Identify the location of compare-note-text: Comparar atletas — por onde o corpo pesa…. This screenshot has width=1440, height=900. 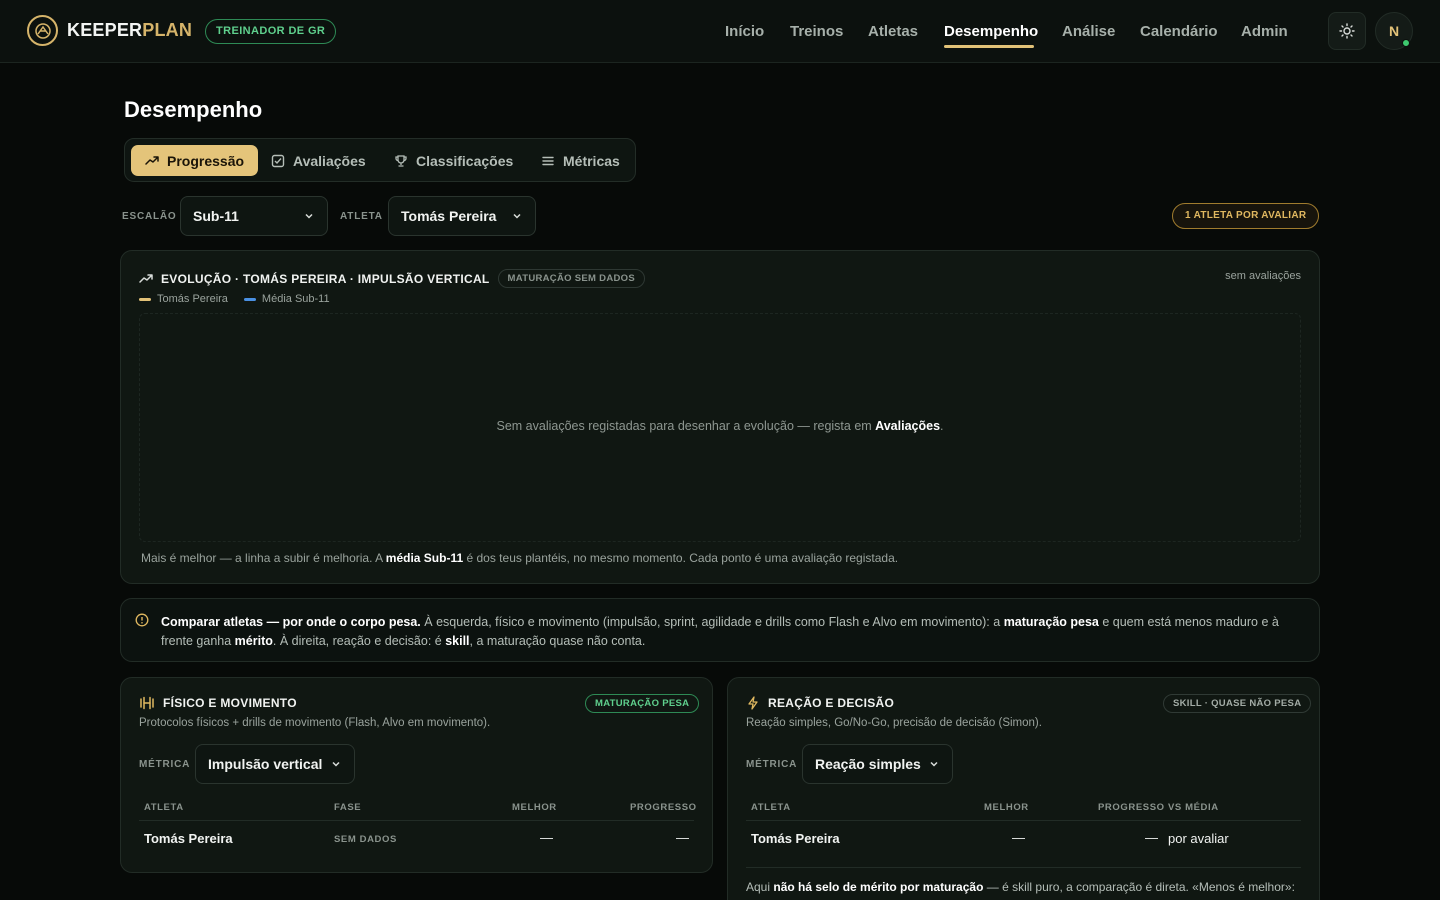
(731, 632).